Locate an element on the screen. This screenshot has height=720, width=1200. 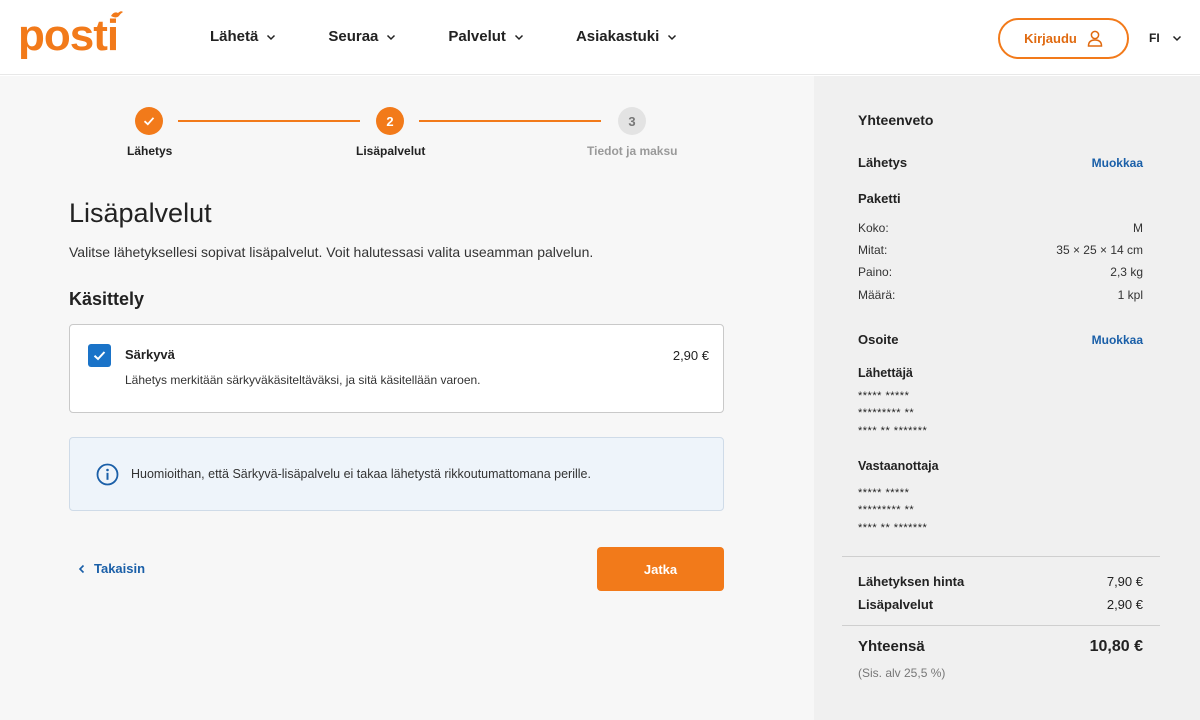
user-icon is located at coordinates (1095, 38).